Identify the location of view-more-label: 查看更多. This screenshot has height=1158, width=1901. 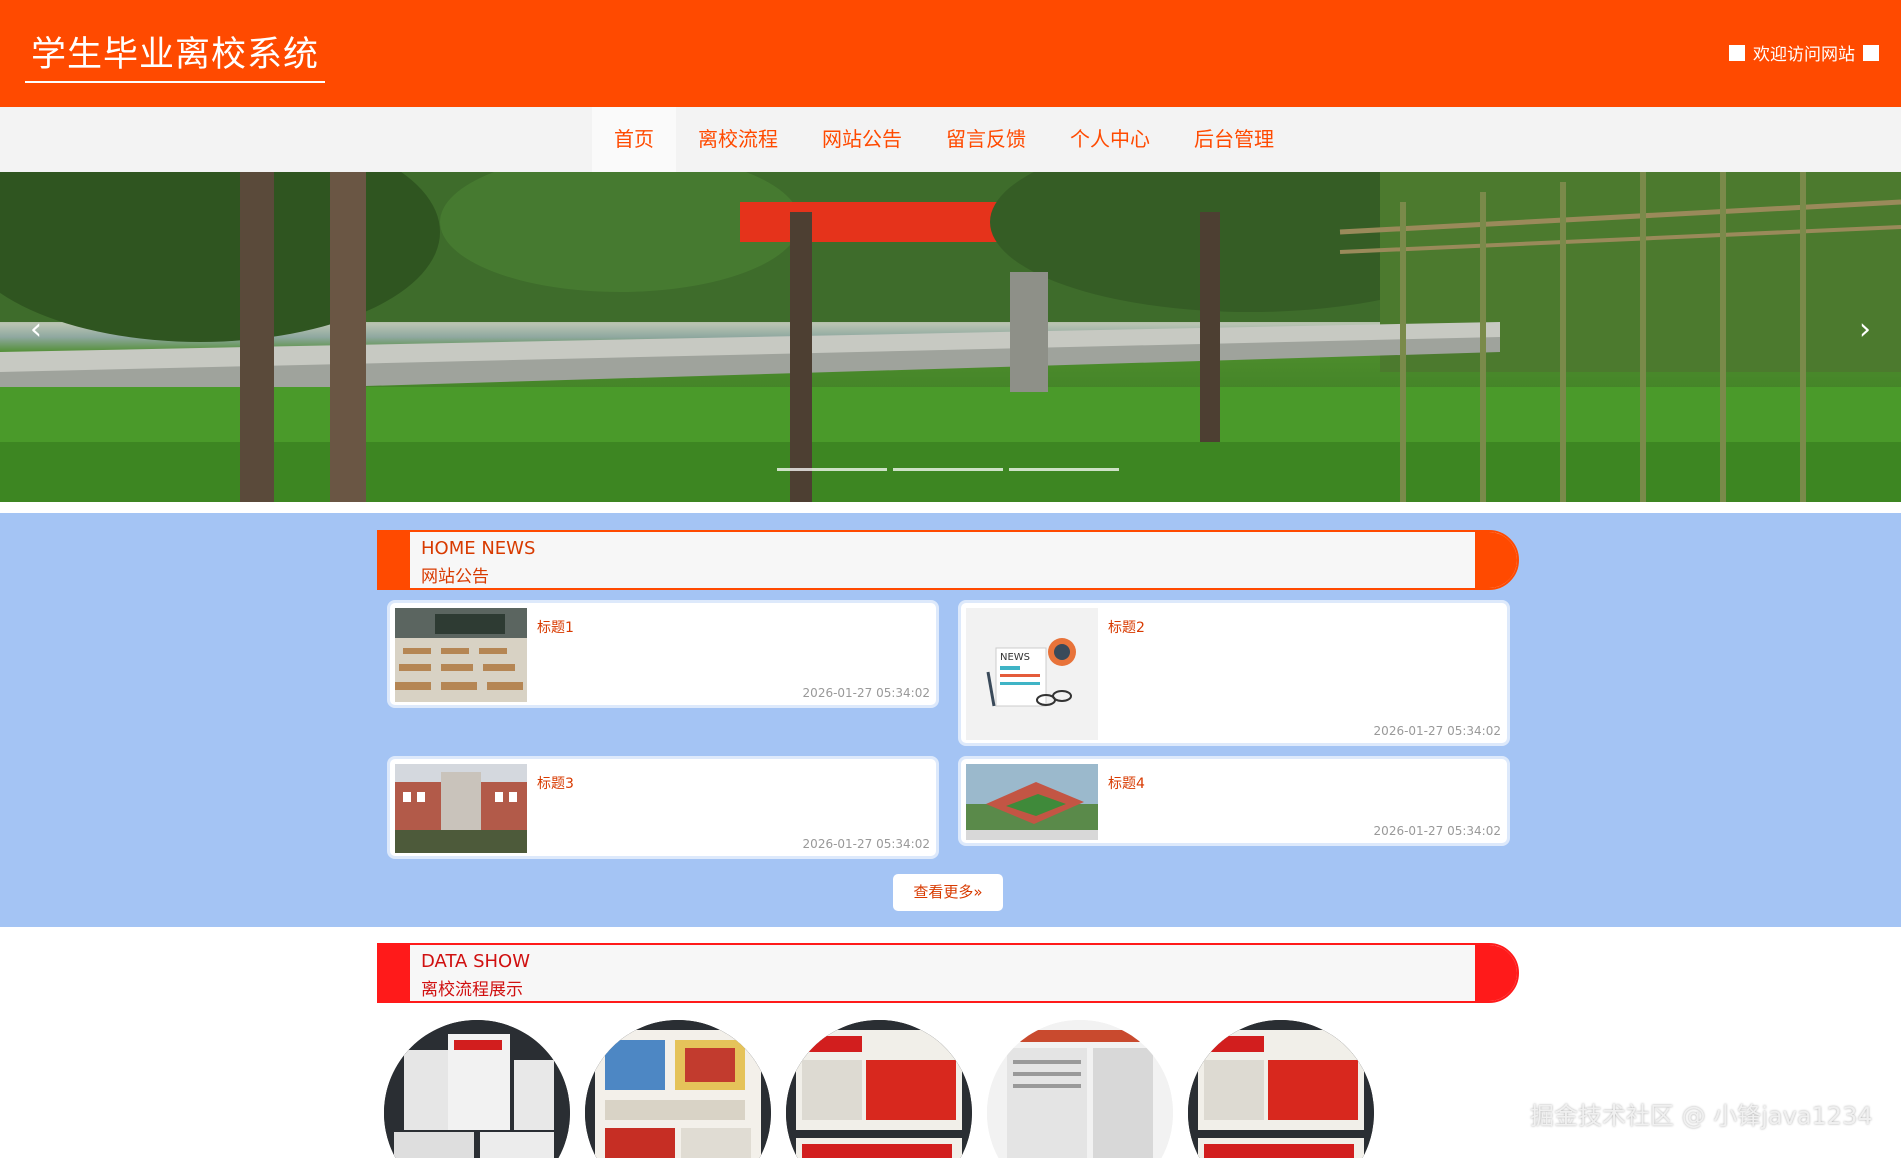
(943, 892).